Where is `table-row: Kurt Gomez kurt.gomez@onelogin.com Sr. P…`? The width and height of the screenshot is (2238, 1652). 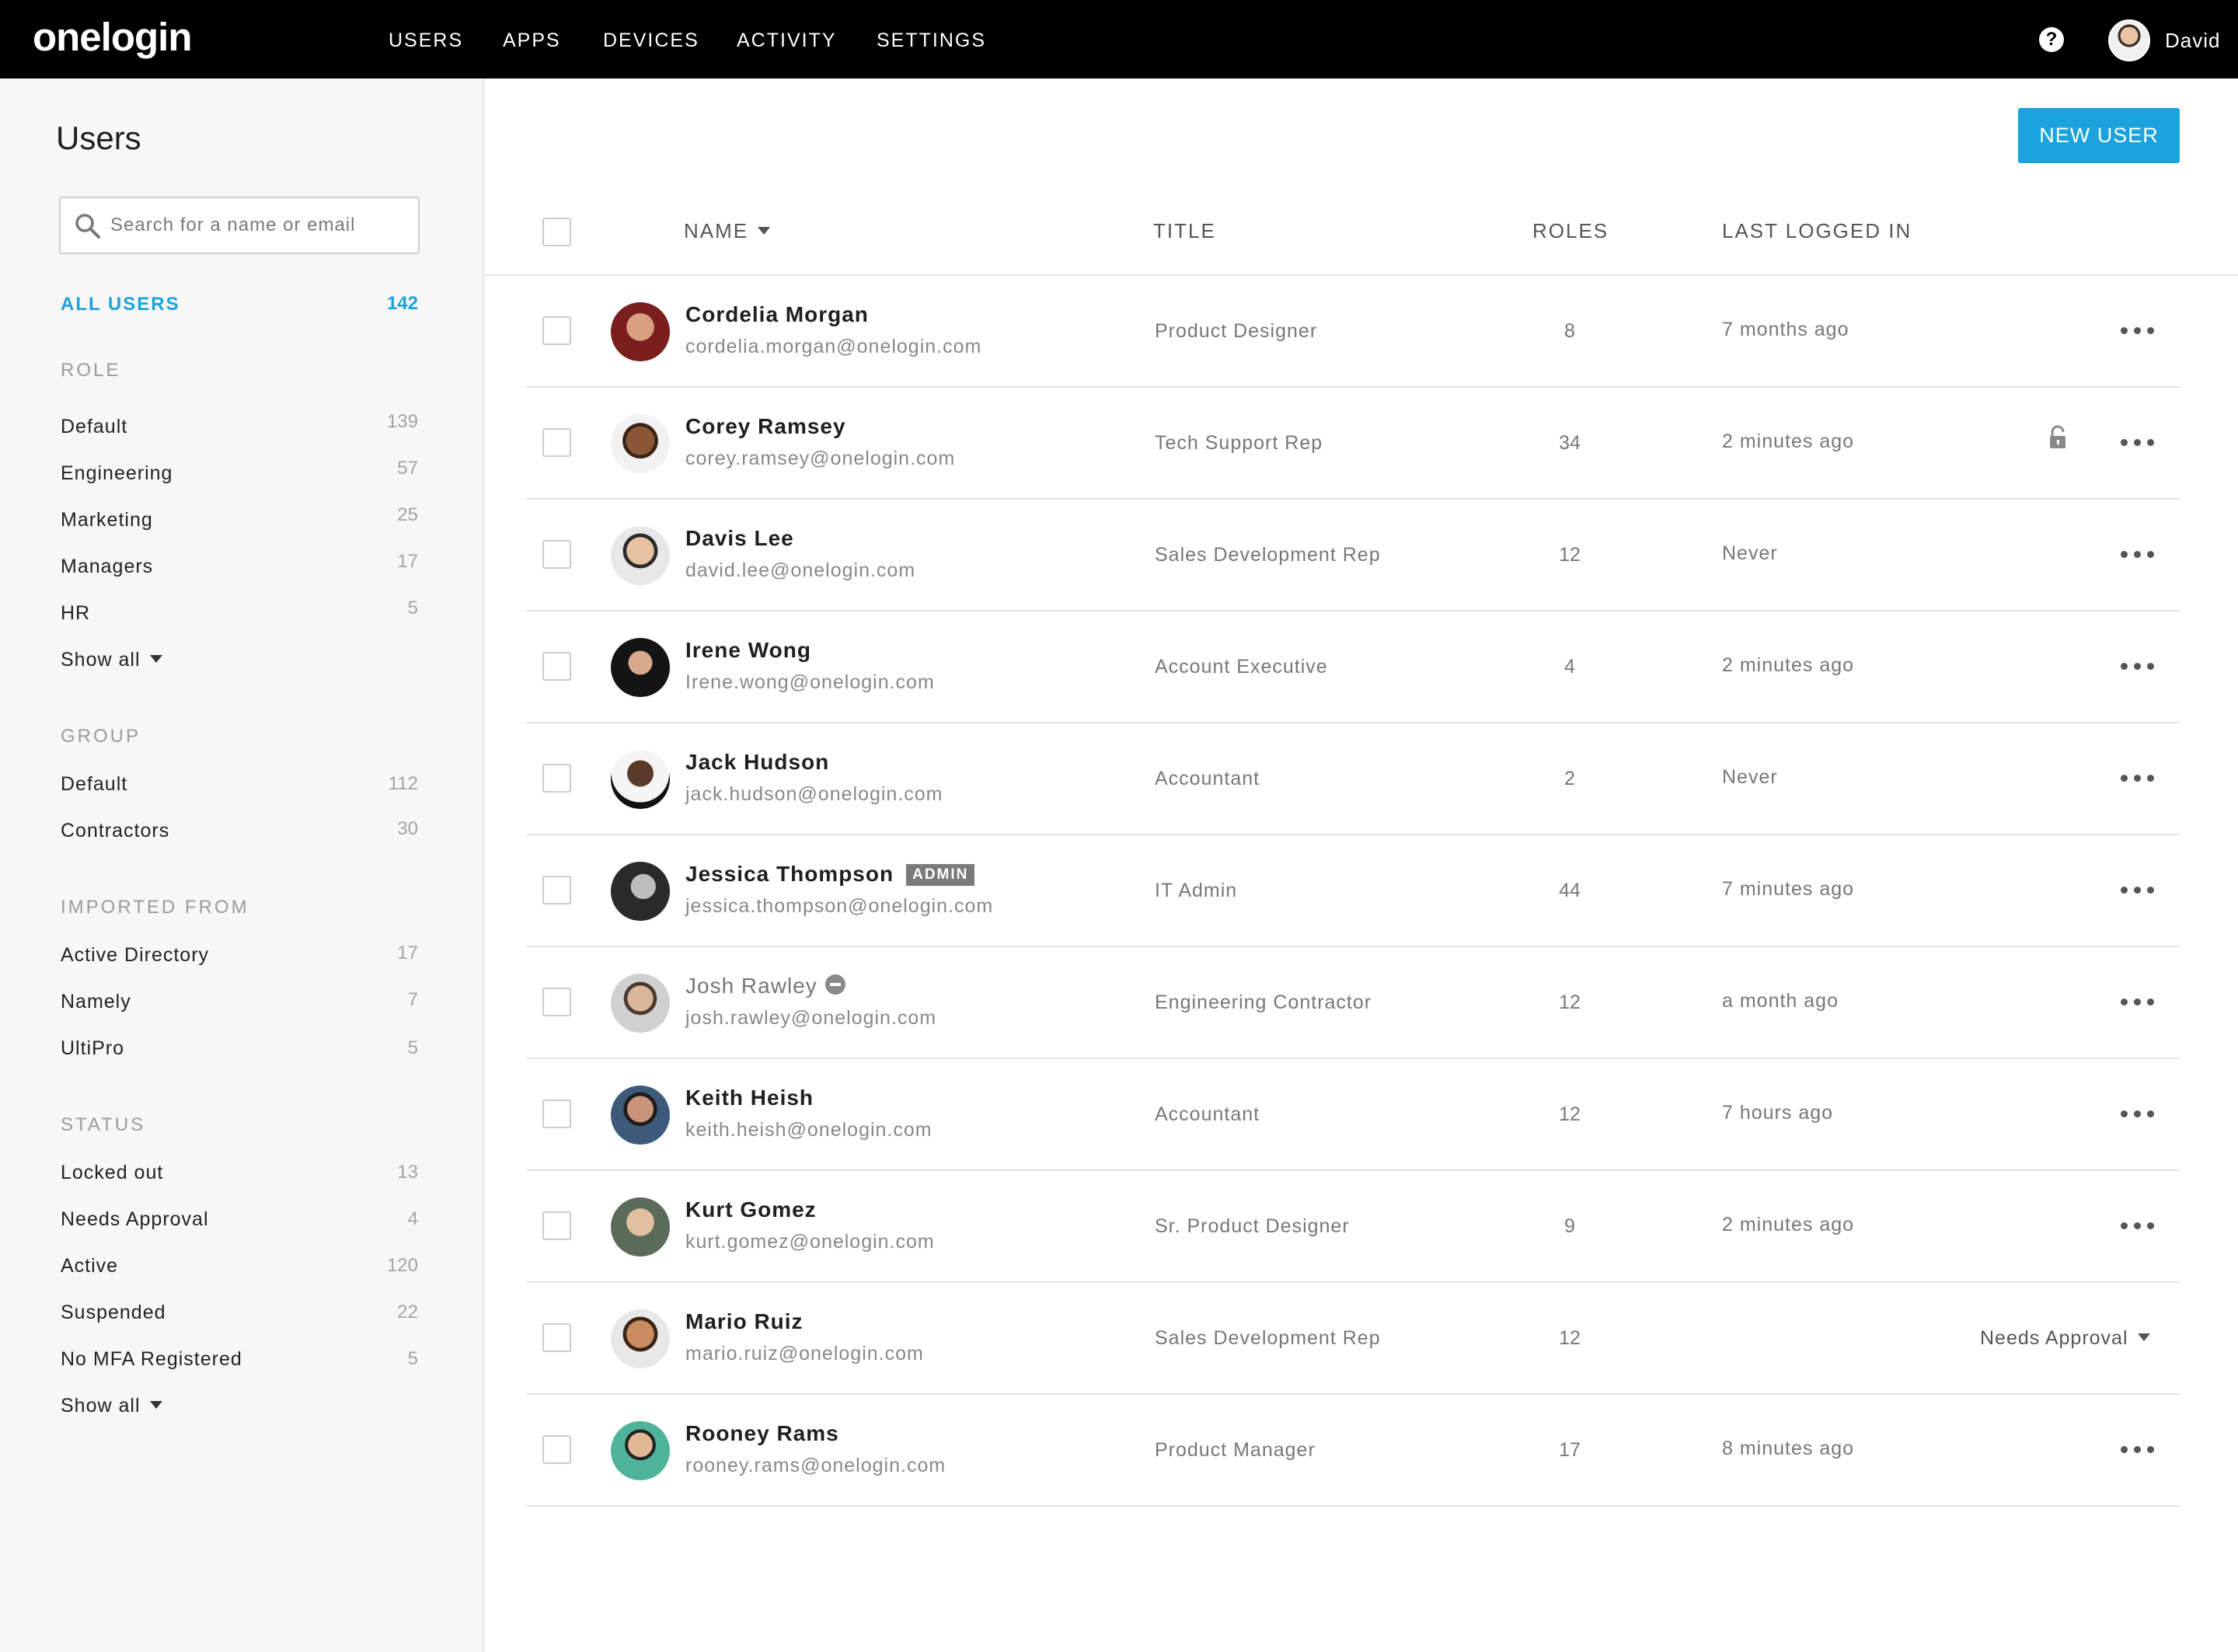 table-row: Kurt Gomez kurt.gomez@onelogin.com Sr. P… is located at coordinates (1353, 1227).